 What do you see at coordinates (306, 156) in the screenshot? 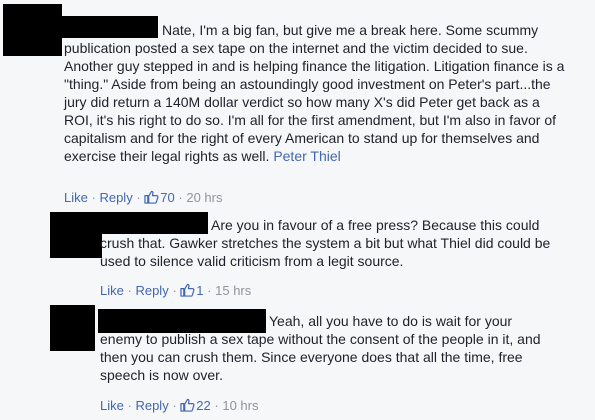
I see `mention-link: Peter Thiel` at bounding box center [306, 156].